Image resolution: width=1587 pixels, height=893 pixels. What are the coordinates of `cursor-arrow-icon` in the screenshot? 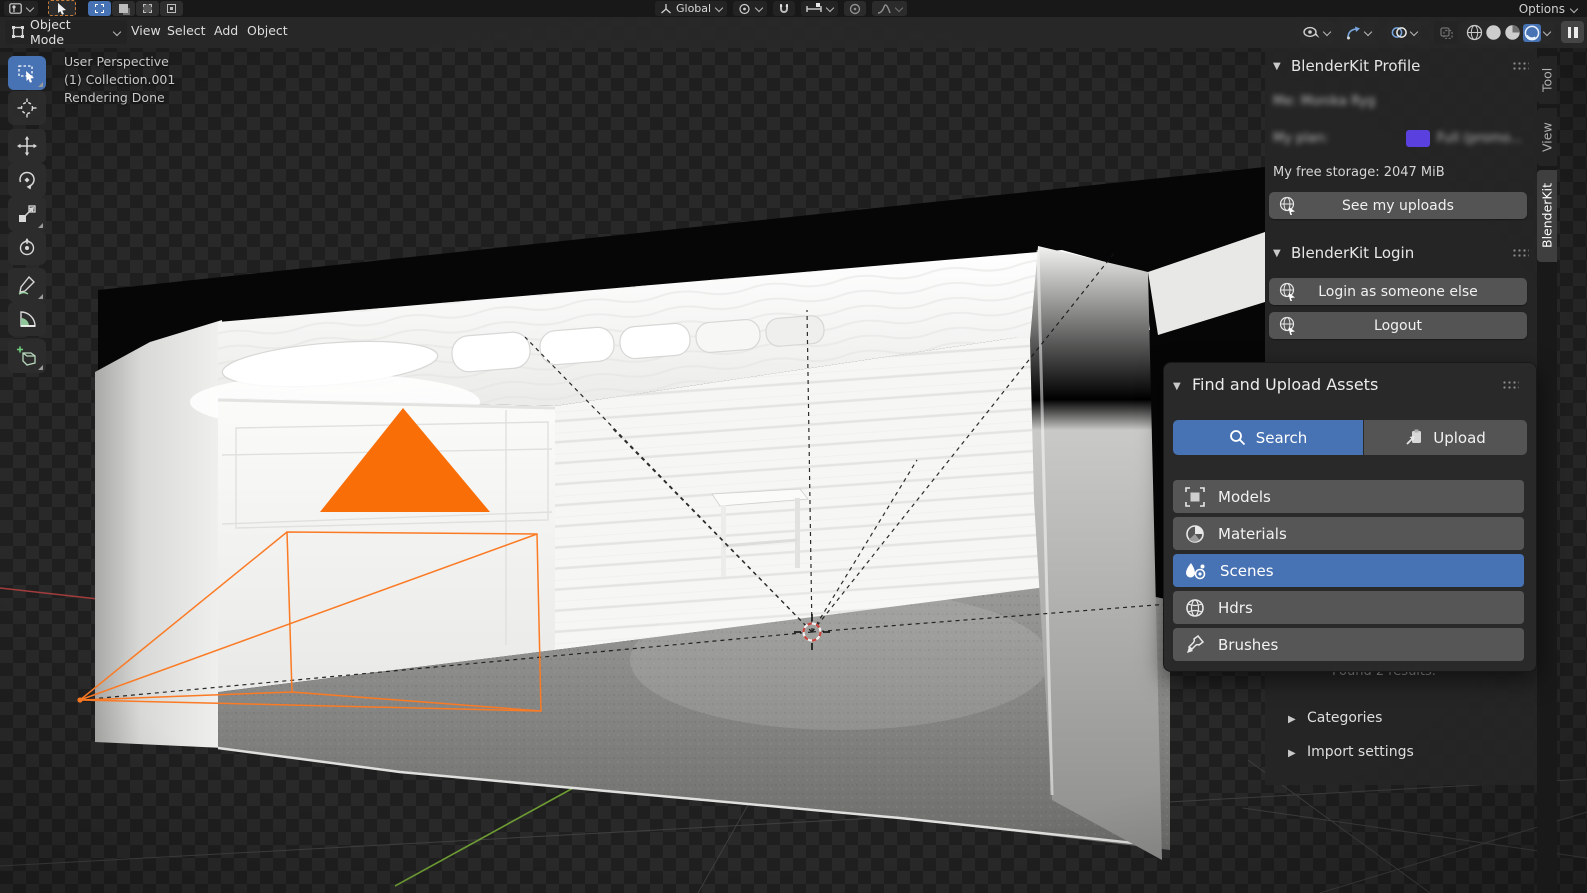 It's located at (62, 8).